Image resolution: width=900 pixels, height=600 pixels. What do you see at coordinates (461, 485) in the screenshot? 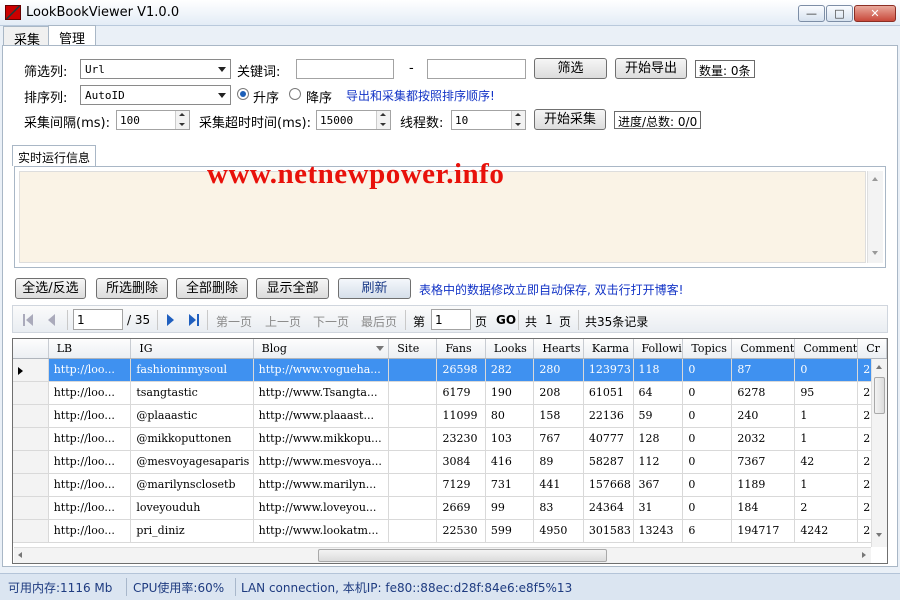
I see `table-cell: 7129` at bounding box center [461, 485].